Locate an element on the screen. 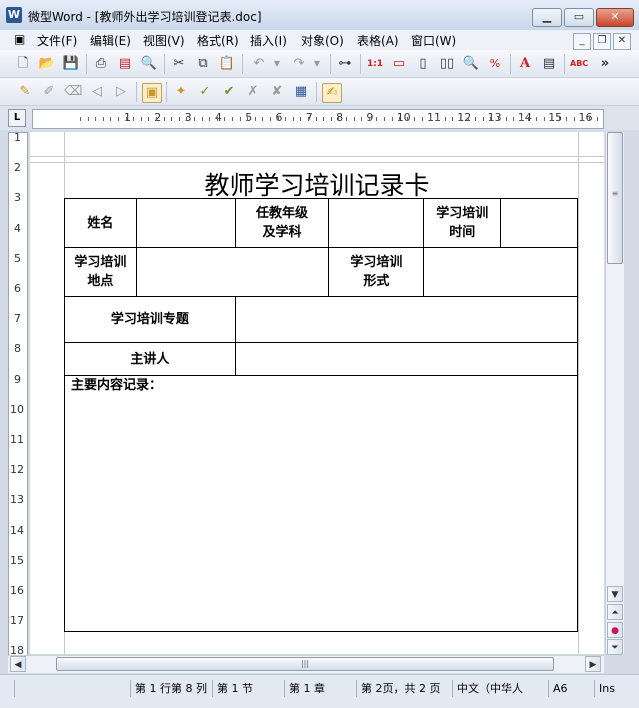 This screenshot has height=708, width=639. actual-size-icon: 1:1 is located at coordinates (375, 64).